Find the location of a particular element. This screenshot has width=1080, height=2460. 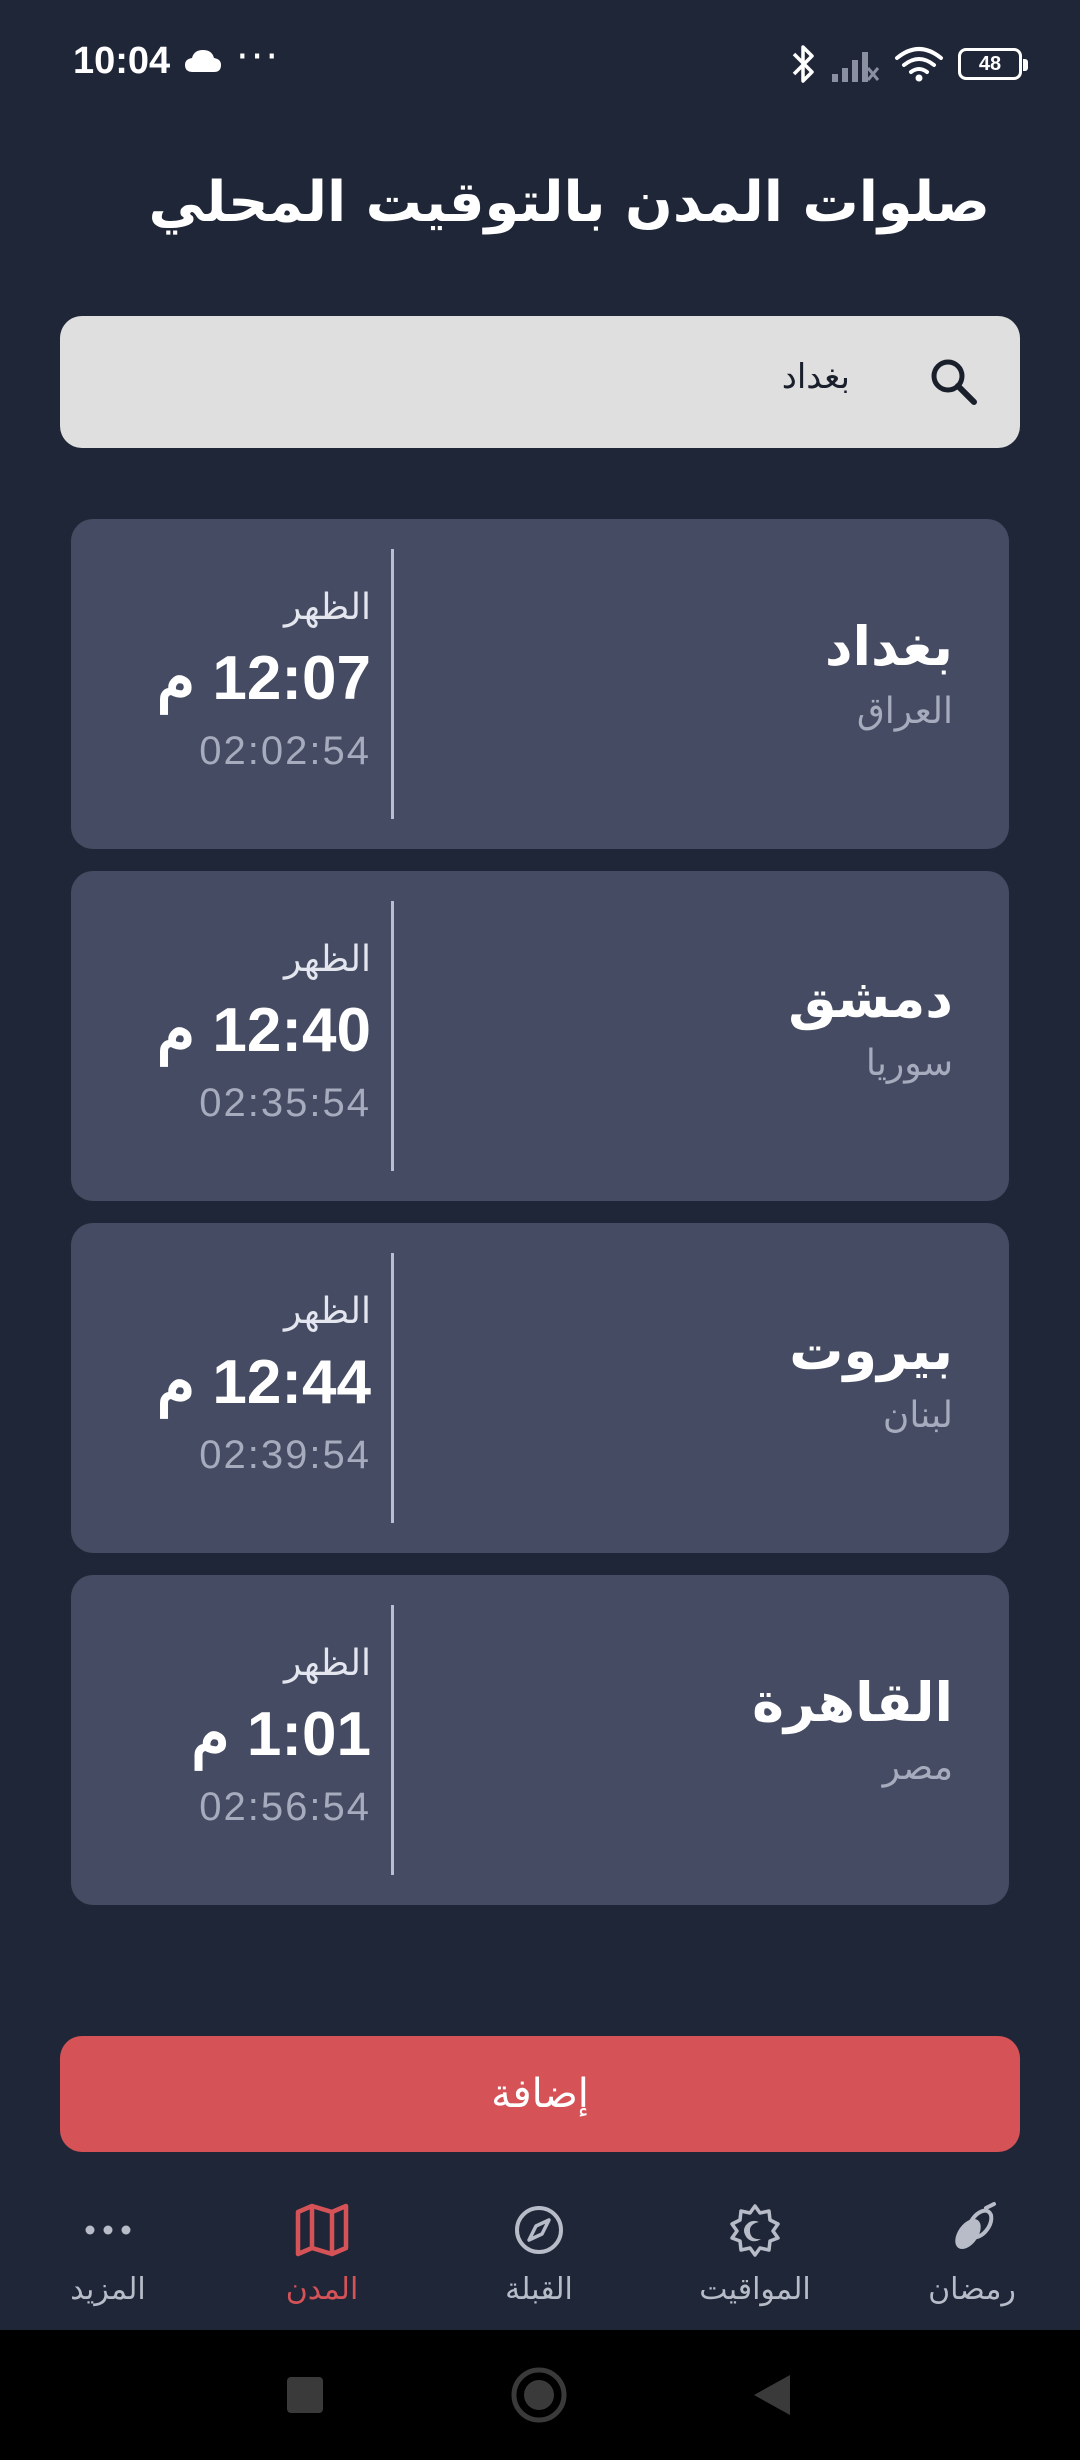

city-card: القاهرة مصر الظهر 1:01 م 02:56:54 is located at coordinates (540, 1740).